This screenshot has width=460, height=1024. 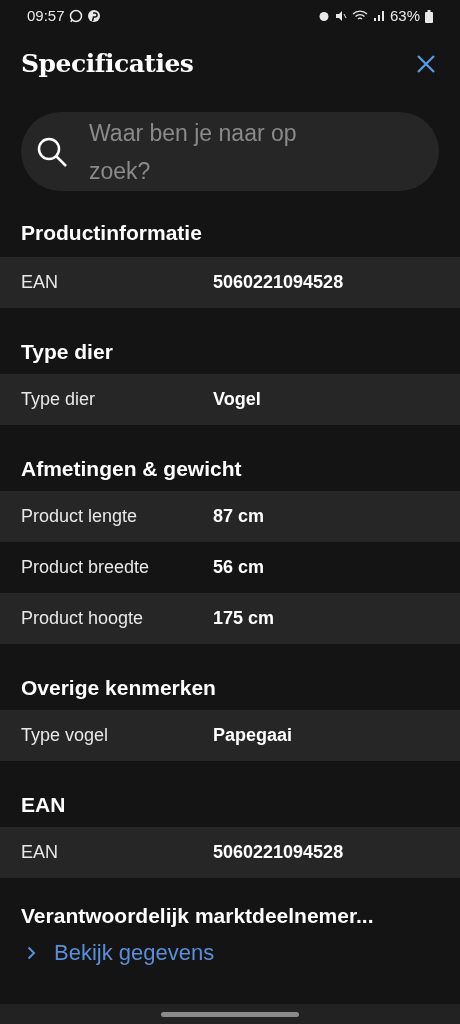 What do you see at coordinates (46, 15) in the screenshot?
I see `clock-time: 09:57` at bounding box center [46, 15].